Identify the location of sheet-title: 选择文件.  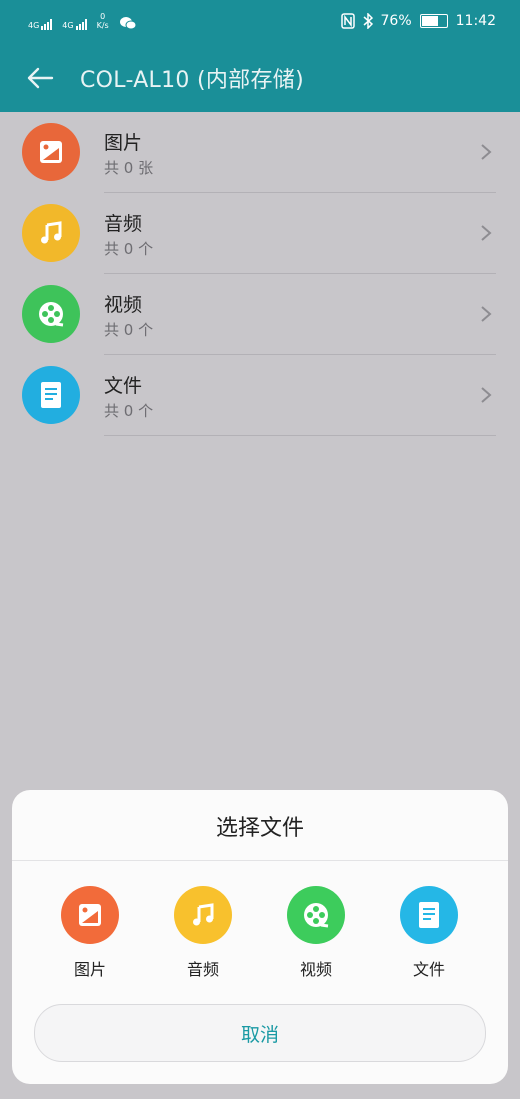
(259, 828).